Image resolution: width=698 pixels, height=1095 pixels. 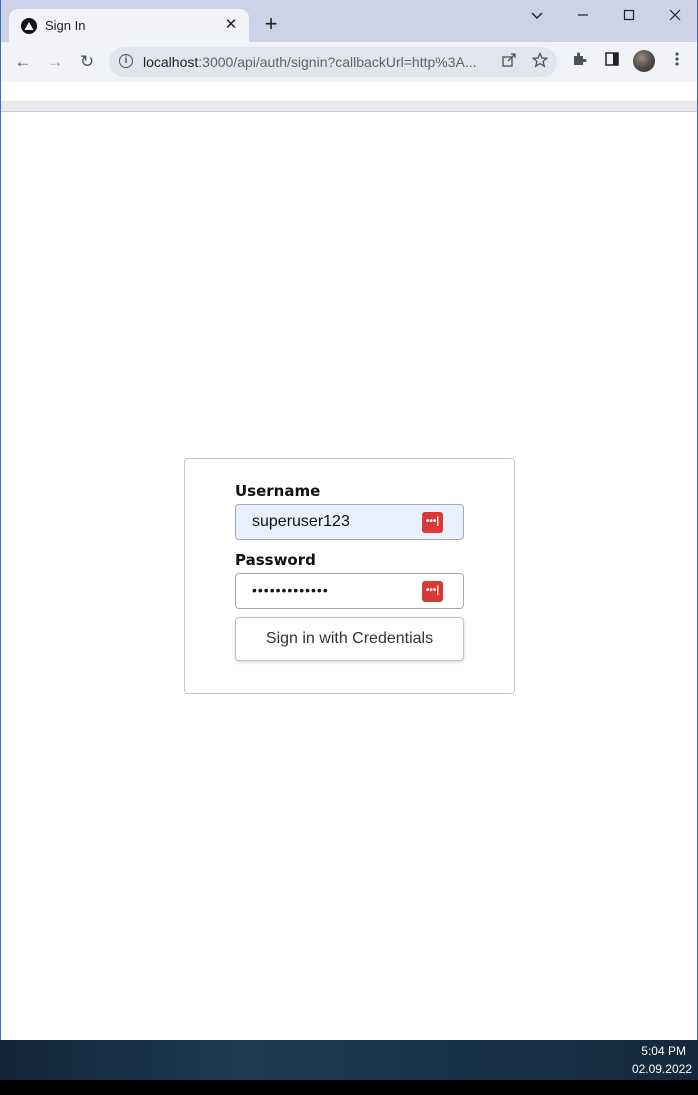 What do you see at coordinates (275, 560) in the screenshot?
I see `password-label: Password` at bounding box center [275, 560].